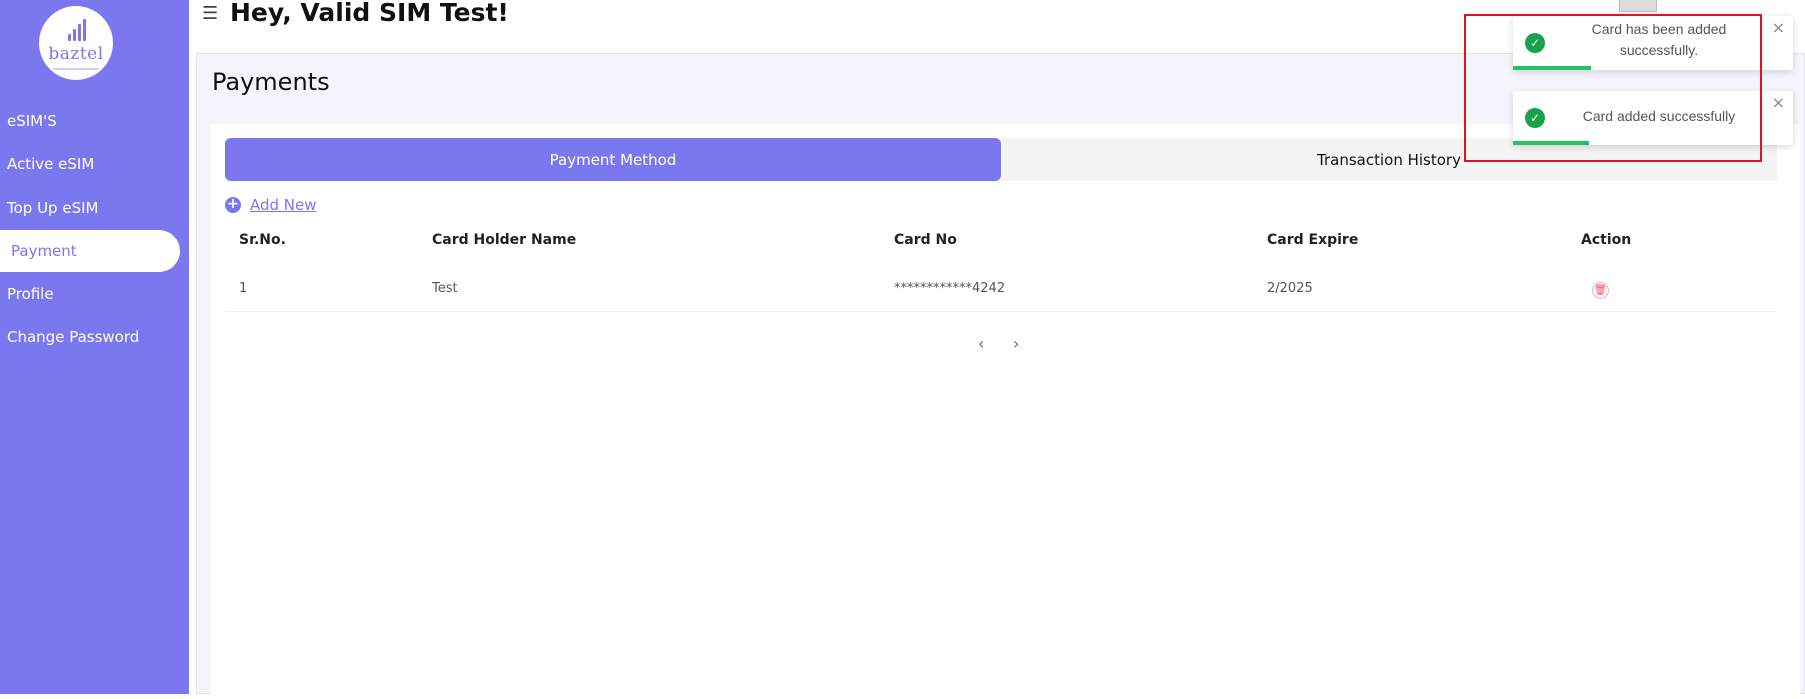 This screenshot has width=1805, height=699. Describe the element at coordinates (90, 251) in the screenshot. I see `sidebar-item-payment: Payment` at that location.